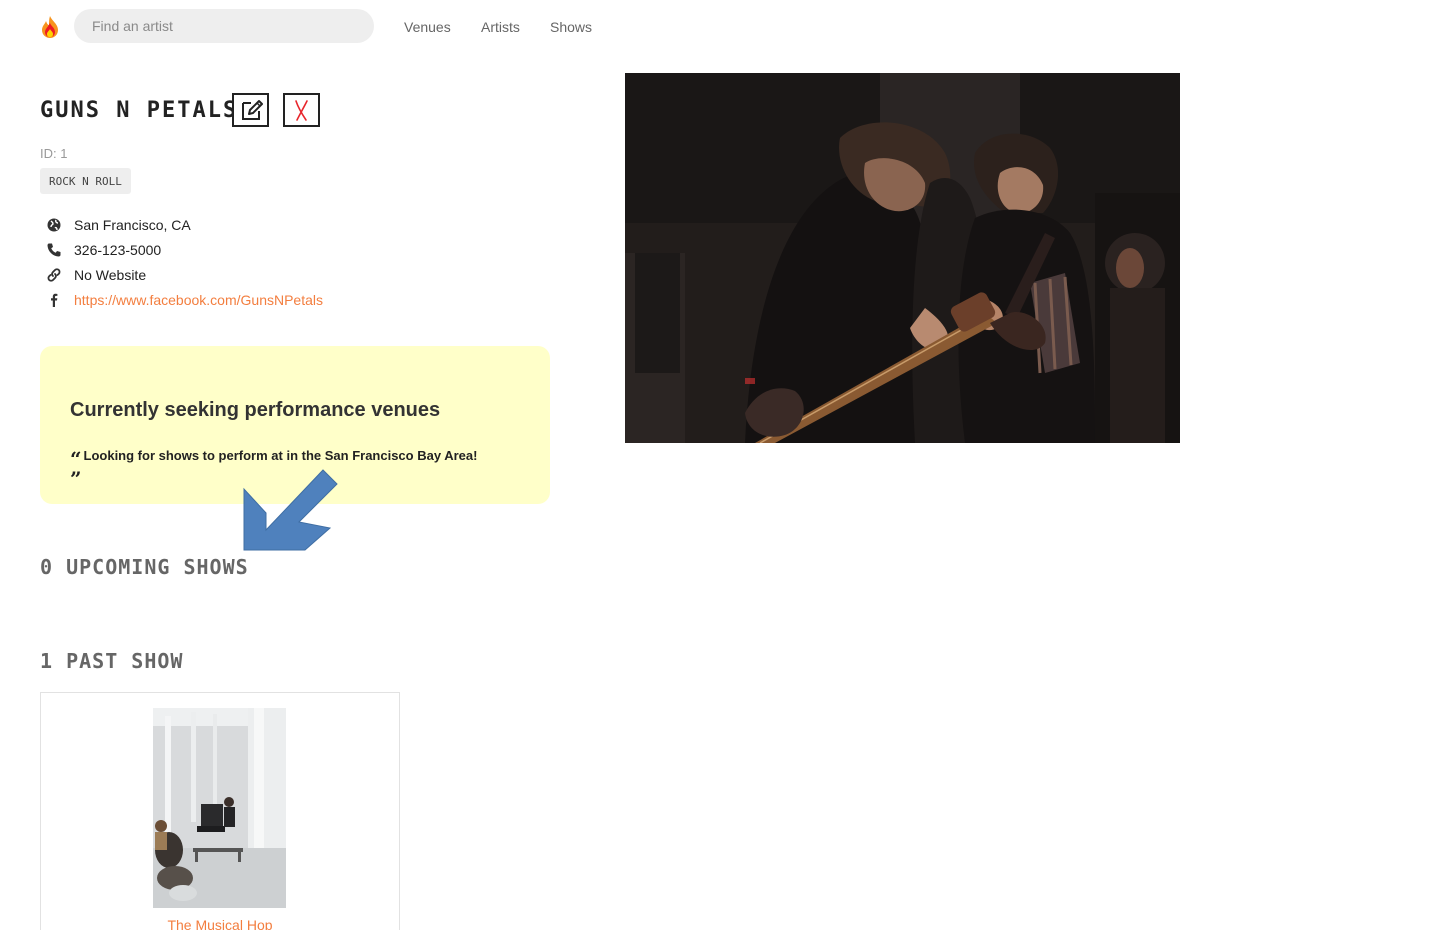 Image resolution: width=1450 pixels, height=930 pixels. I want to click on nav-link-venues: Venues, so click(427, 27).